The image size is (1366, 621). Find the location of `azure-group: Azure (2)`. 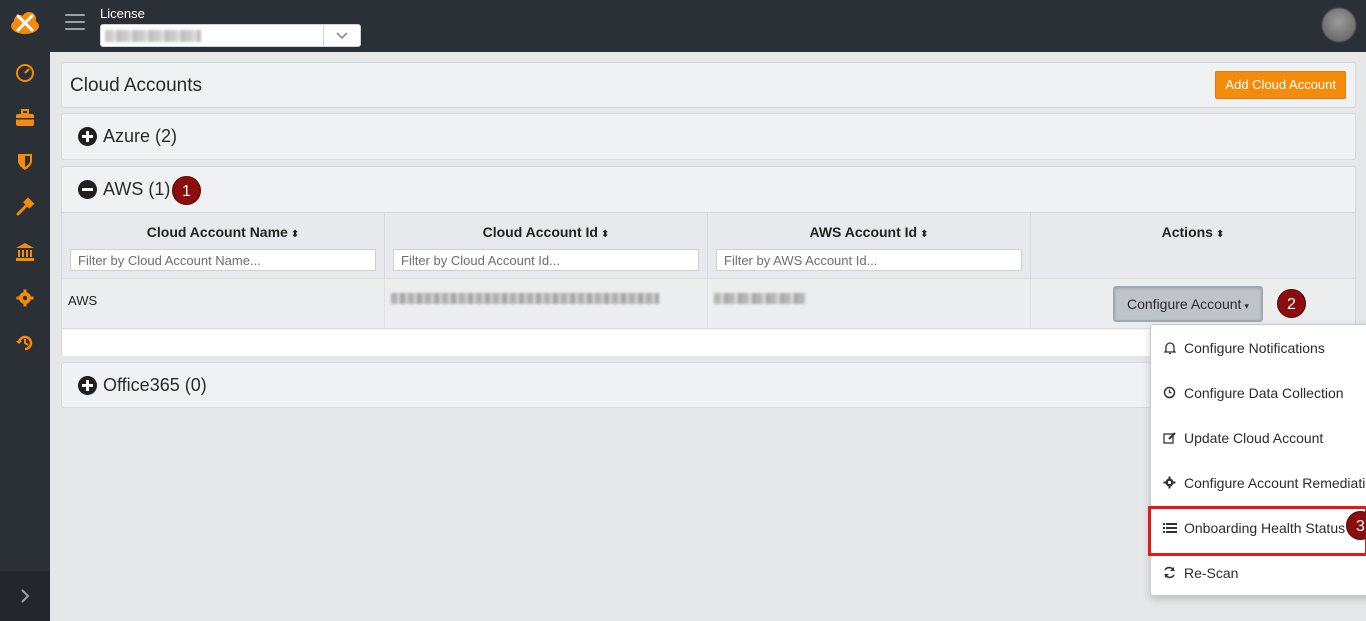

azure-group: Azure (2) is located at coordinates (708, 136).